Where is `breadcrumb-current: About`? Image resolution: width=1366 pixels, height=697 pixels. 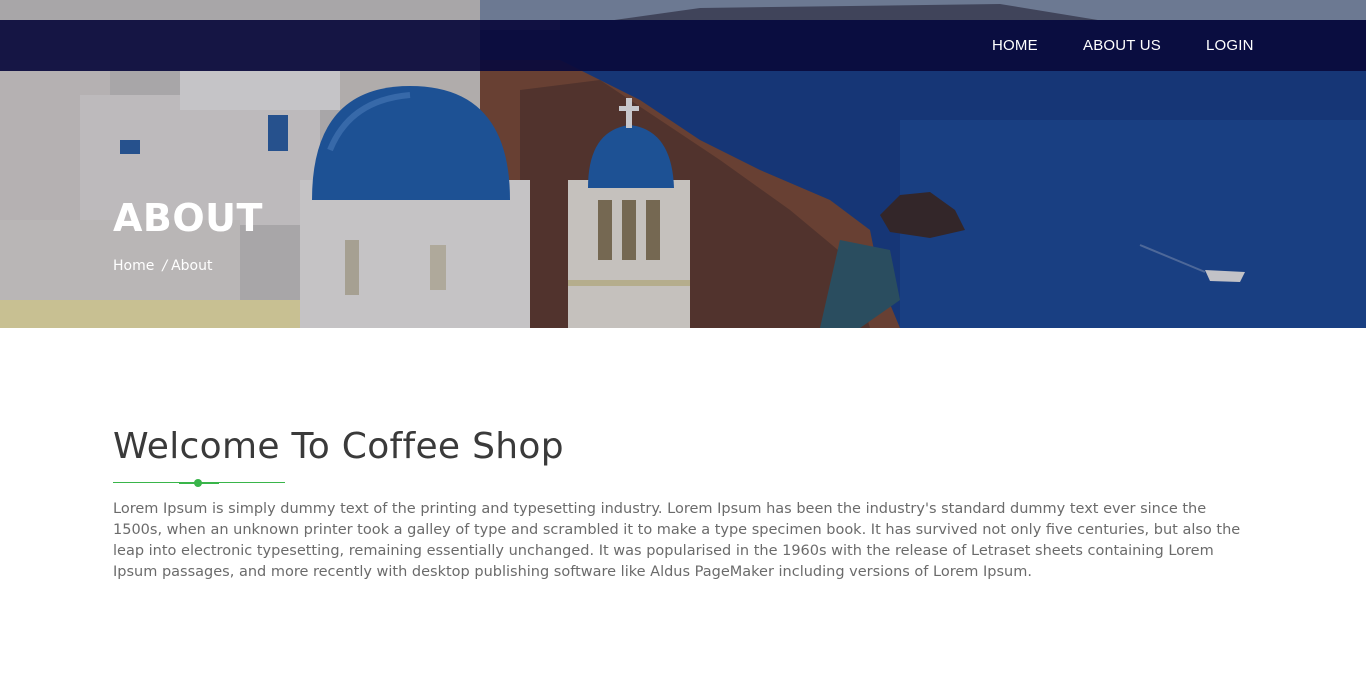 breadcrumb-current: About is located at coordinates (192, 266).